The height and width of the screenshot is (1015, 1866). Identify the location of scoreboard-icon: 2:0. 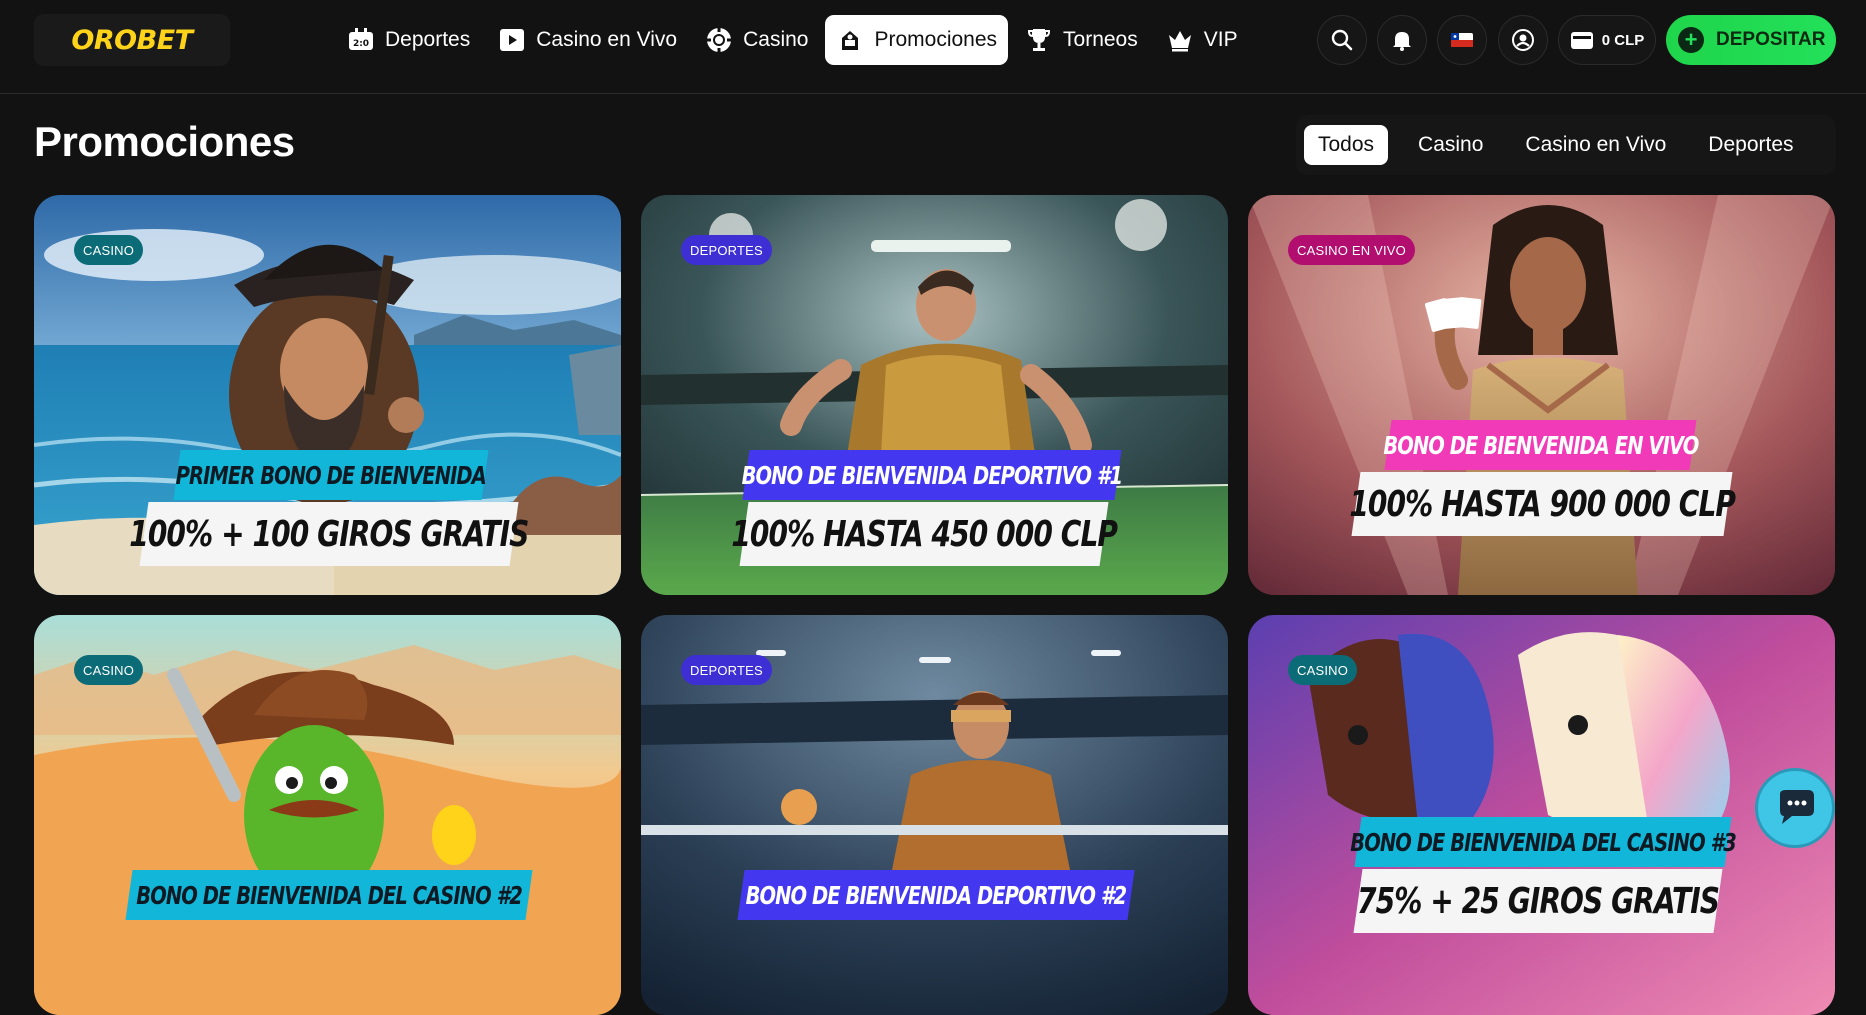
(361, 39).